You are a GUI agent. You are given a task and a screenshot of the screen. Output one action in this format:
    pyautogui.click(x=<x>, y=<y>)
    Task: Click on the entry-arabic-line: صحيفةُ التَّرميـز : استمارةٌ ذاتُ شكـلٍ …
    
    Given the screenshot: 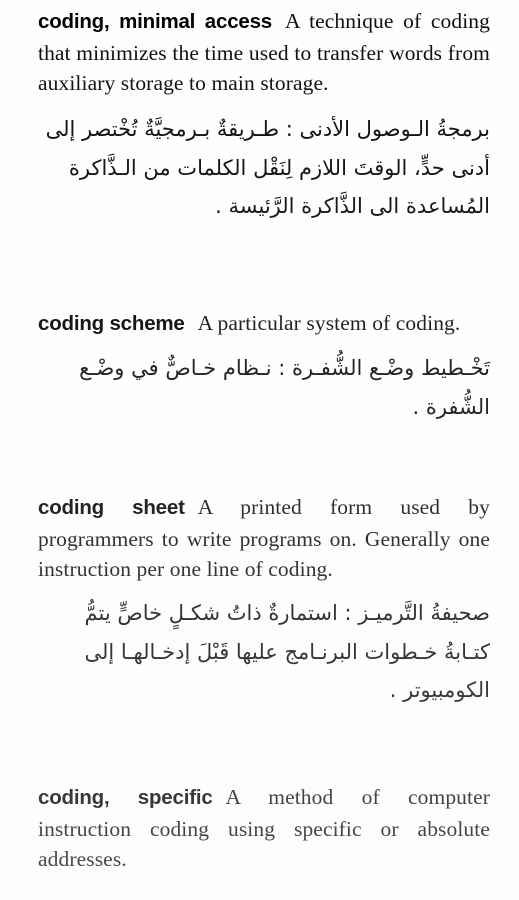 What is the action you would take?
    pyautogui.click(x=287, y=612)
    